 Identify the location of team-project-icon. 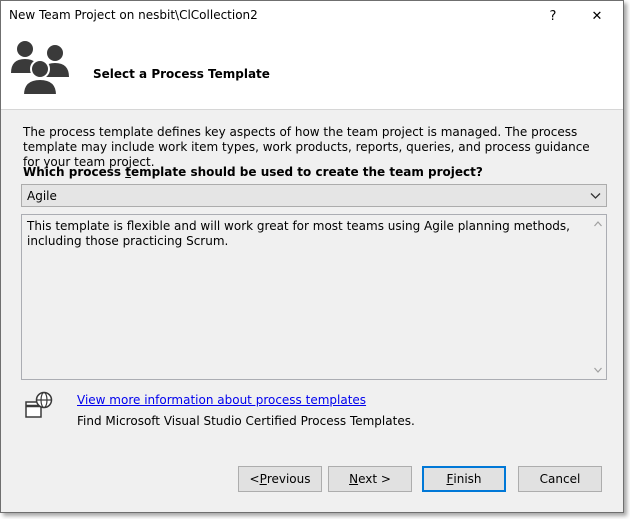
(40, 68).